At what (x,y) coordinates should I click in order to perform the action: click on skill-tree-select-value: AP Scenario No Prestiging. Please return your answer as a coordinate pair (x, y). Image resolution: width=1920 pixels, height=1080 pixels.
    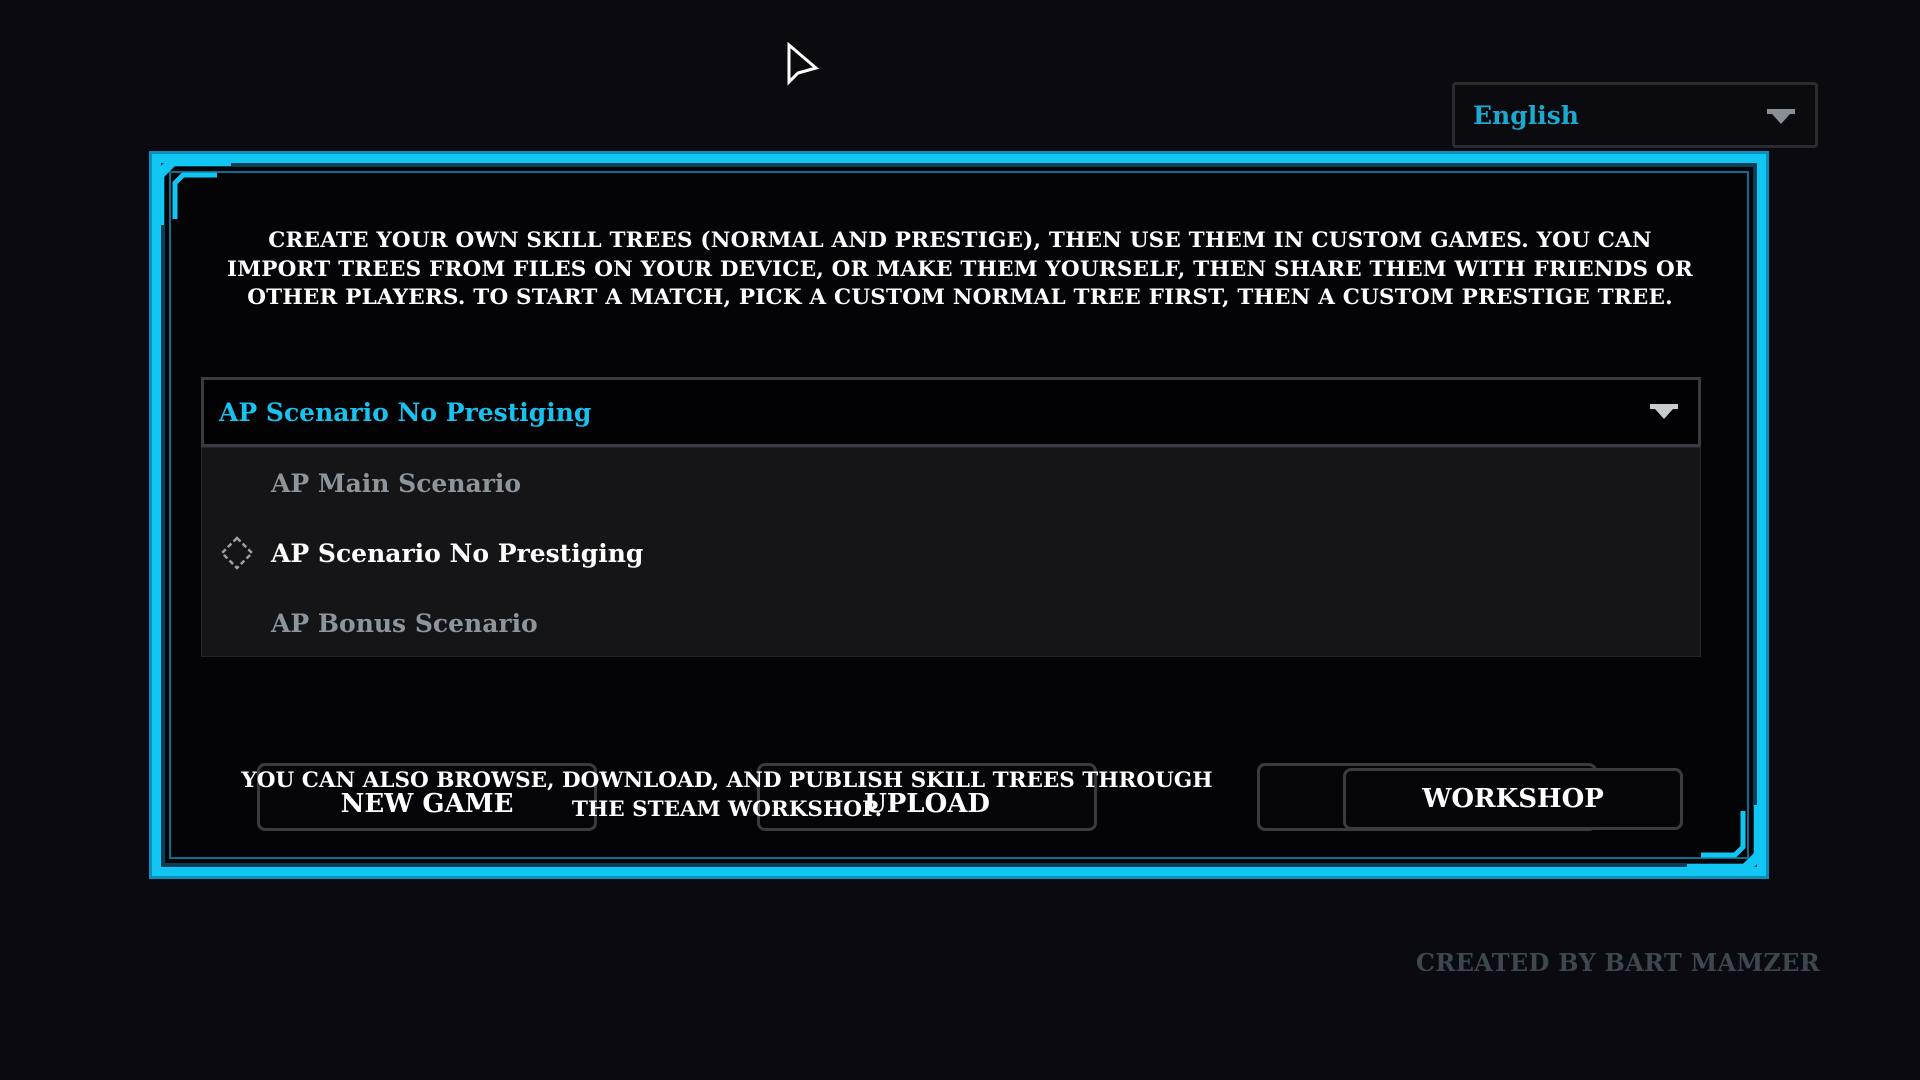
    Looking at the image, I should click on (405, 412).